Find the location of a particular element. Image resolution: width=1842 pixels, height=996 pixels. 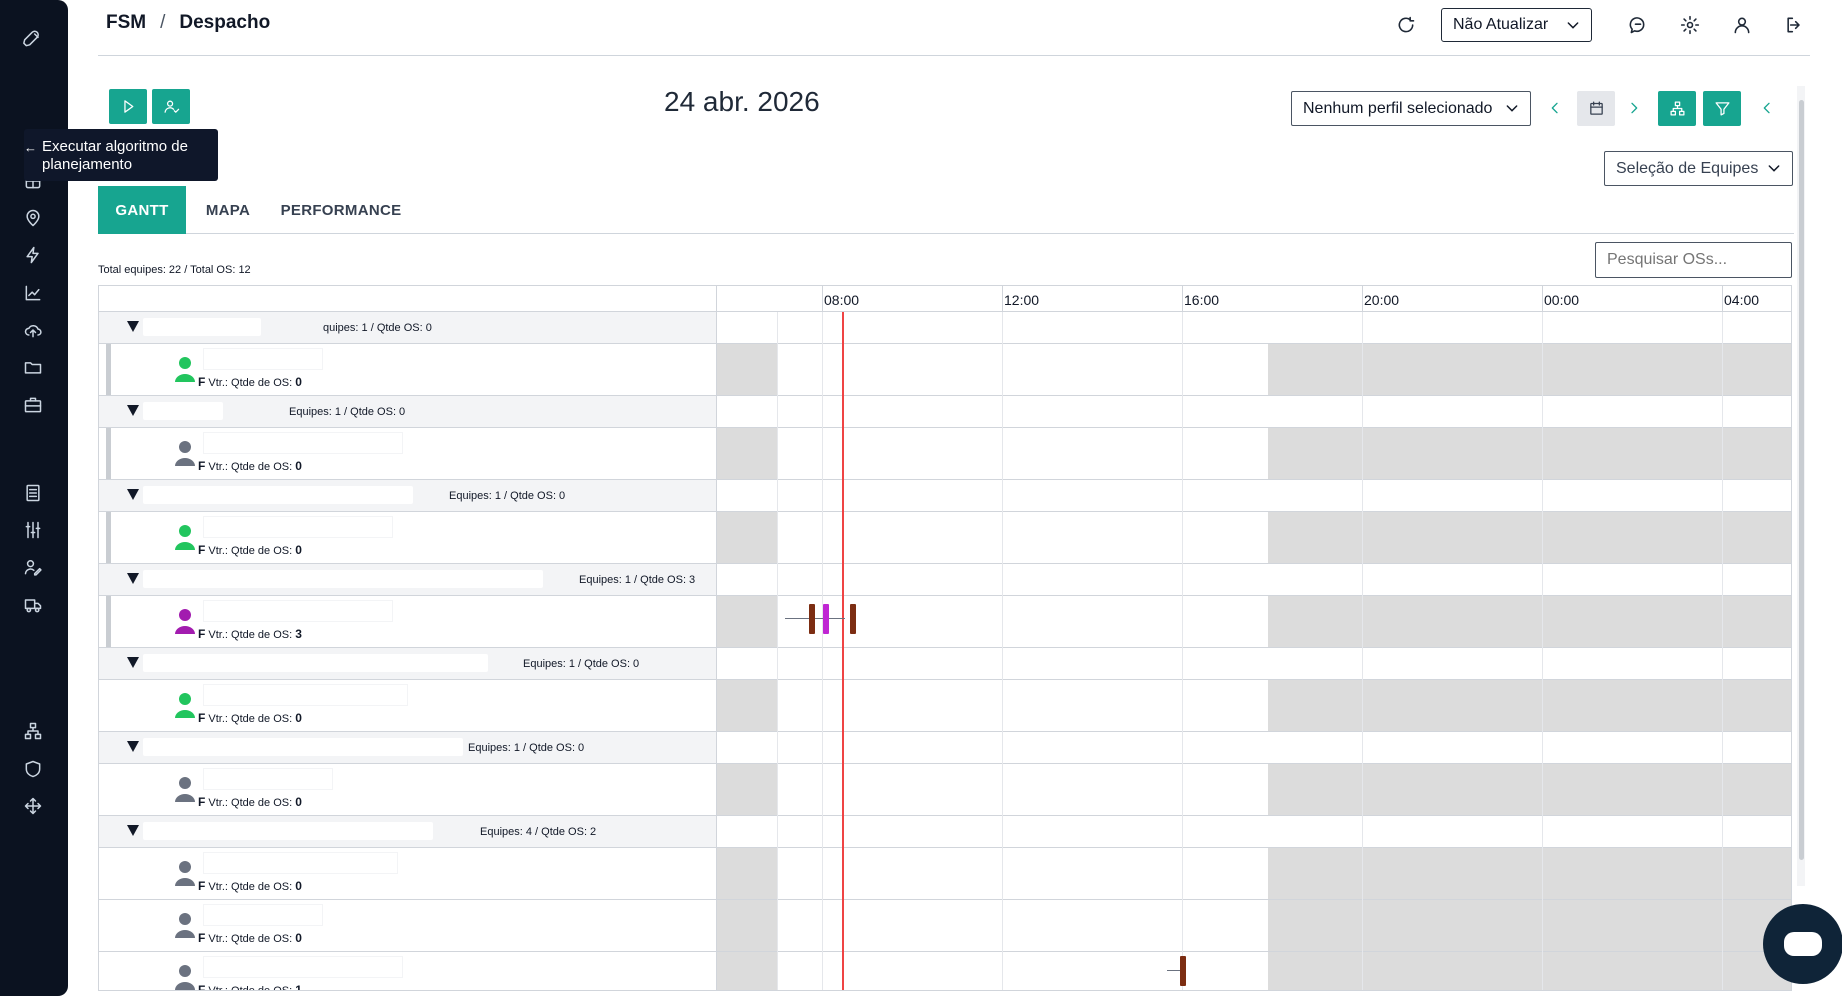

briefcase-icon is located at coordinates (33, 405).